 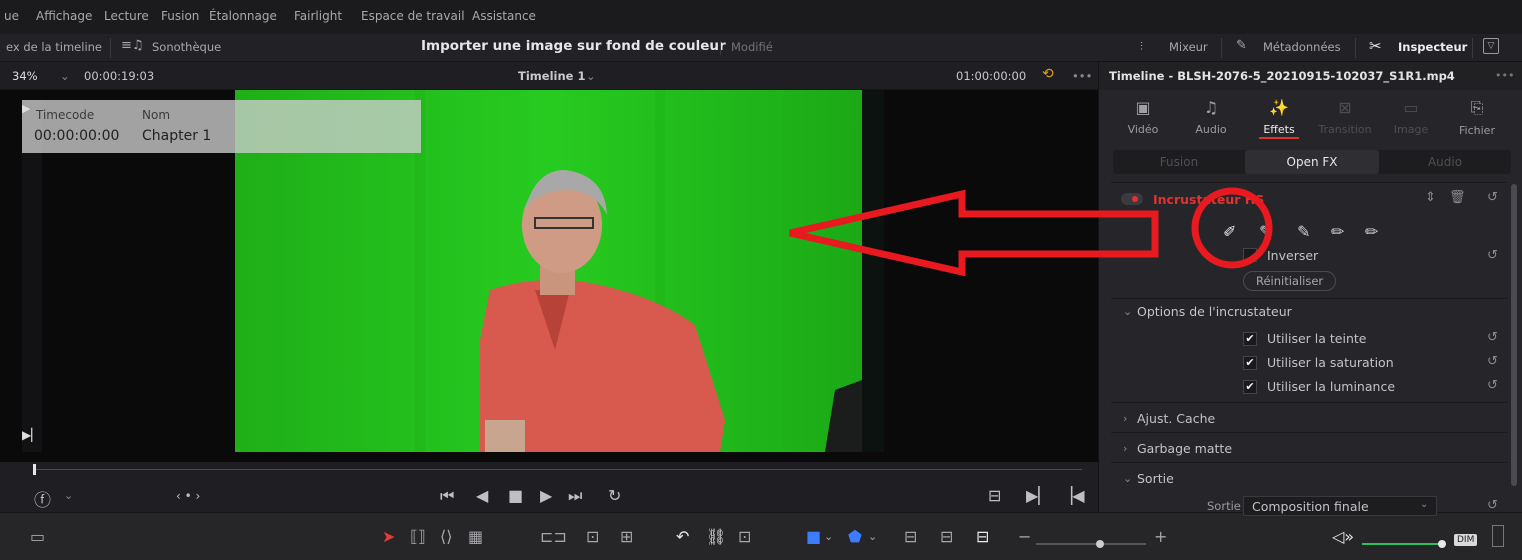 What do you see at coordinates (1265, 231) in the screenshot?
I see `picker-minus-icon: ✎` at bounding box center [1265, 231].